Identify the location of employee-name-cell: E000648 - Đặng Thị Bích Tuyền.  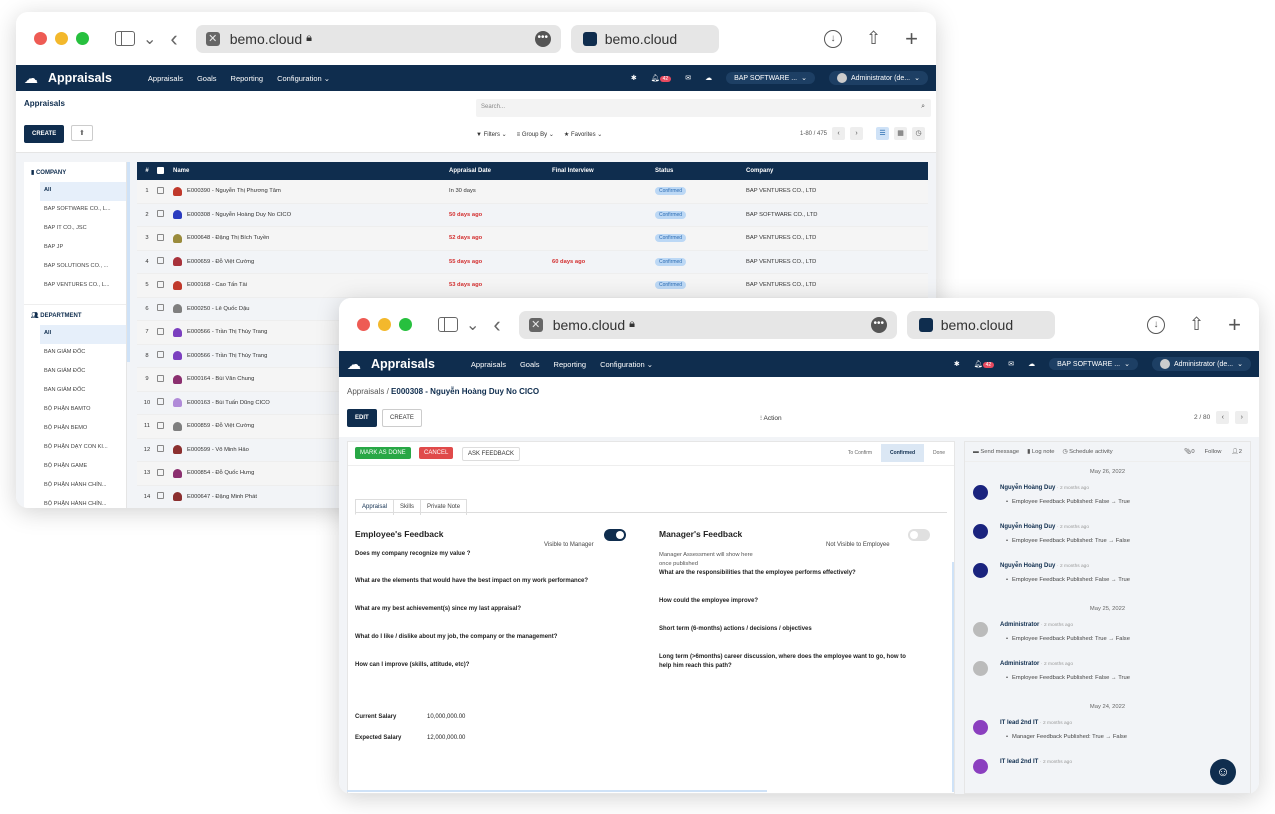
(311, 238).